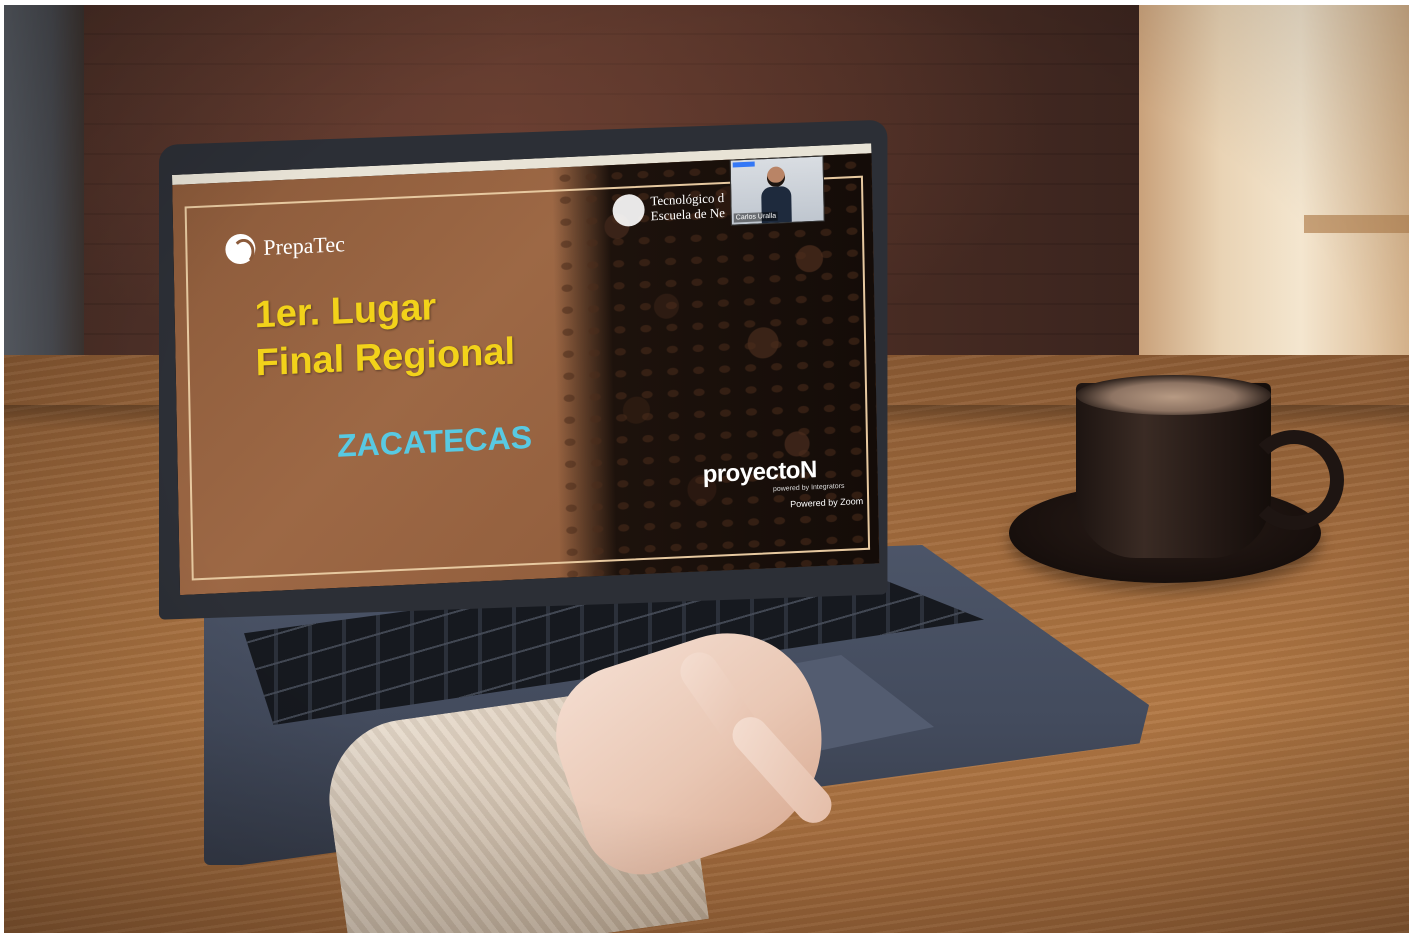 This screenshot has width=1415, height=937. What do you see at coordinates (1173, 395) in the screenshot?
I see `coffee-cup-rim` at bounding box center [1173, 395].